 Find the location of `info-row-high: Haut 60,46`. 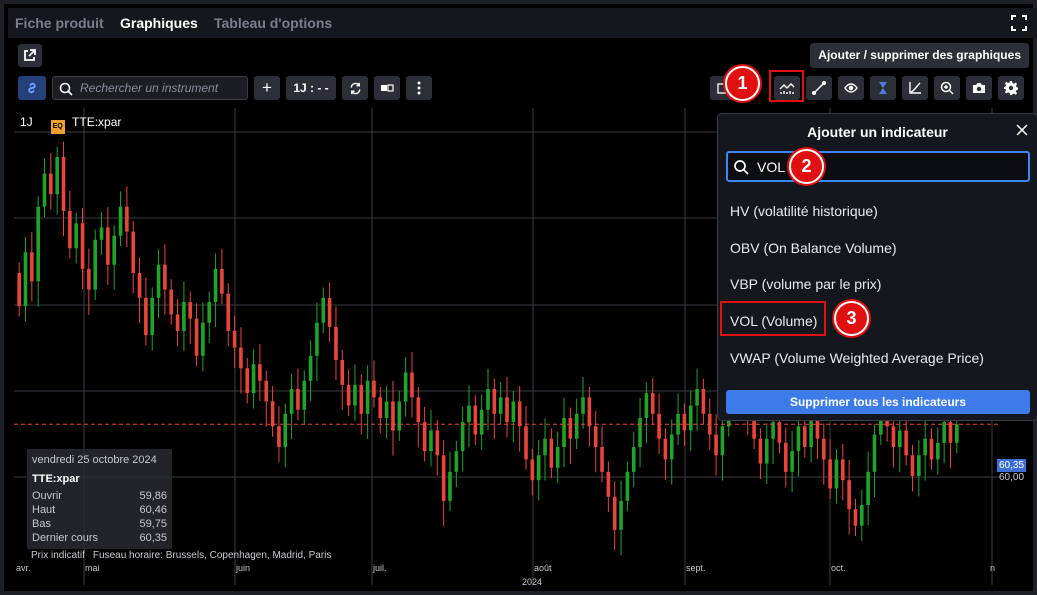

info-row-high: Haut 60,46 is located at coordinates (99, 510).